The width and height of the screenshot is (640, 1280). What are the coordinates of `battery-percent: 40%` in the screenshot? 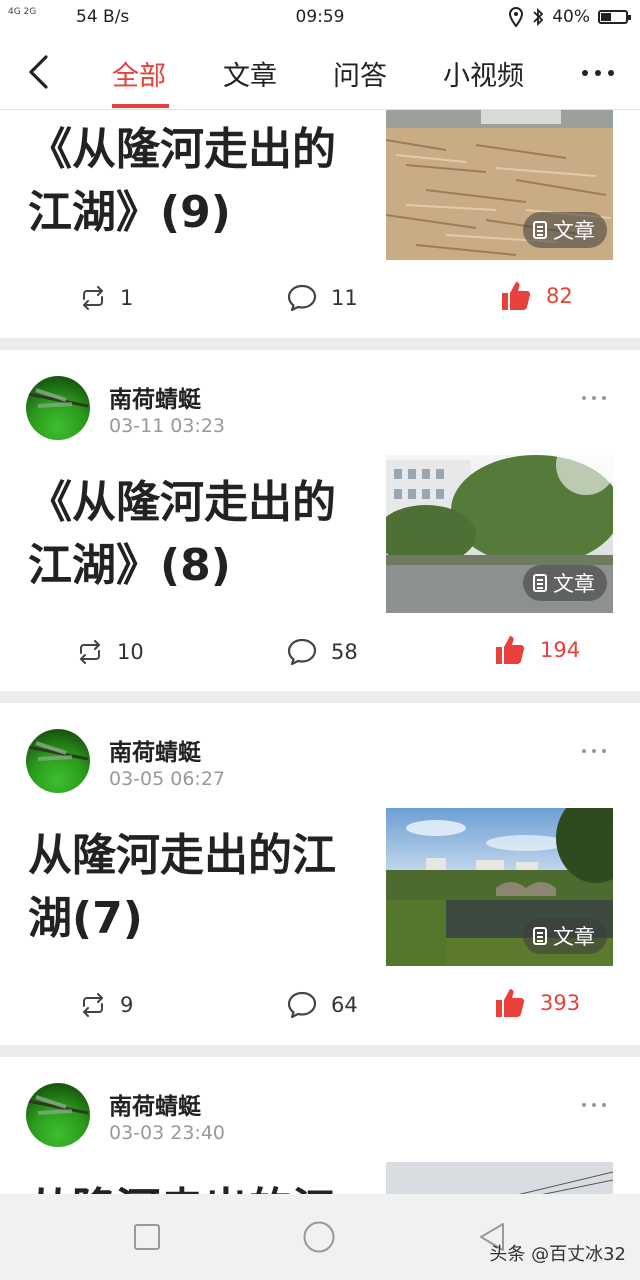 It's located at (571, 17).